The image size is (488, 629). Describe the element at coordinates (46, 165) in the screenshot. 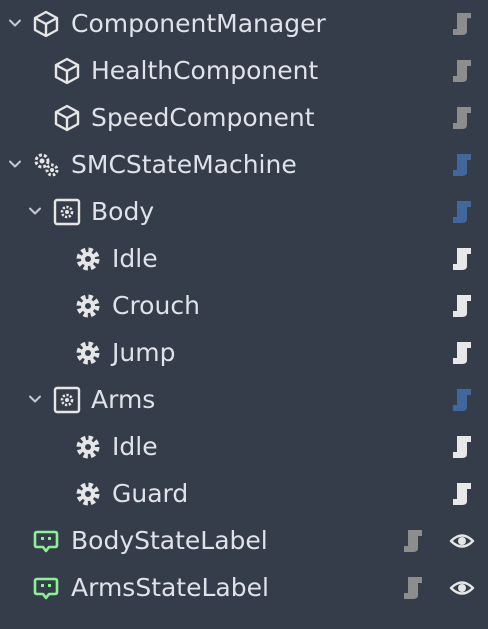

I see `state-machine-icon` at that location.